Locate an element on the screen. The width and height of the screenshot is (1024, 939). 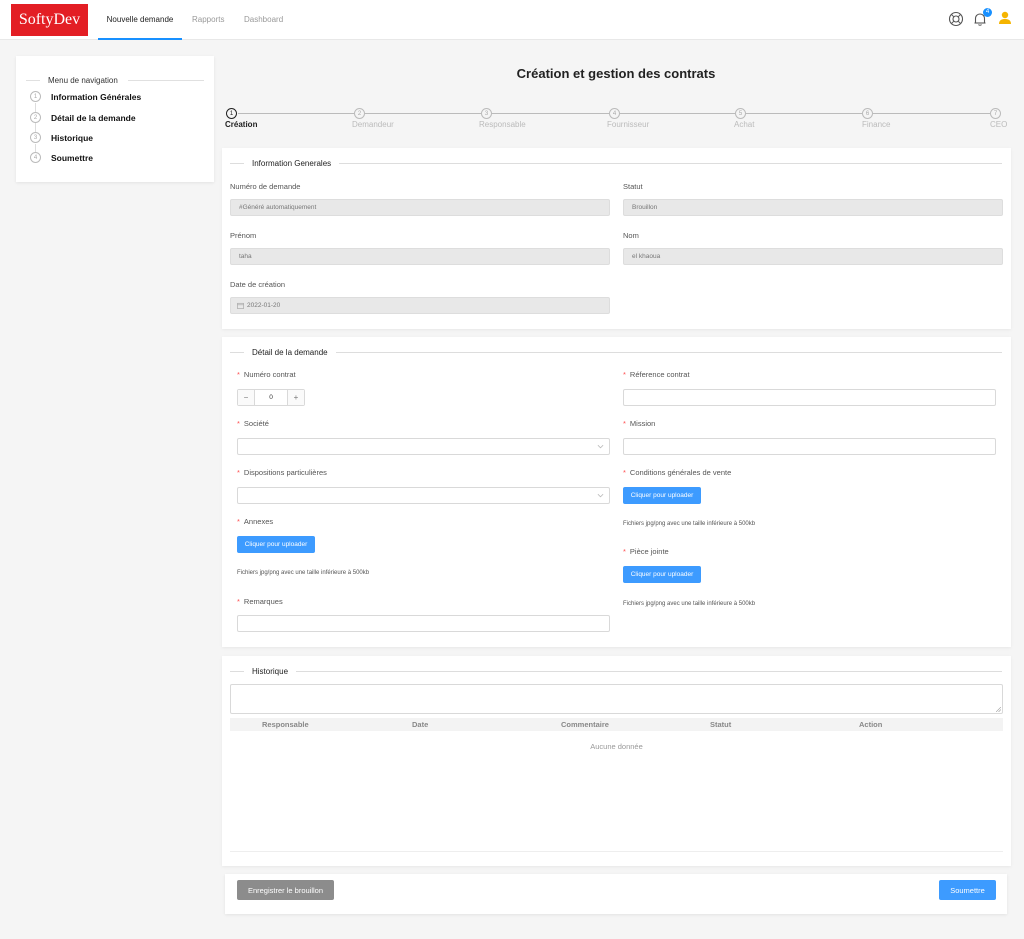
calendar-icon is located at coordinates (240, 305).